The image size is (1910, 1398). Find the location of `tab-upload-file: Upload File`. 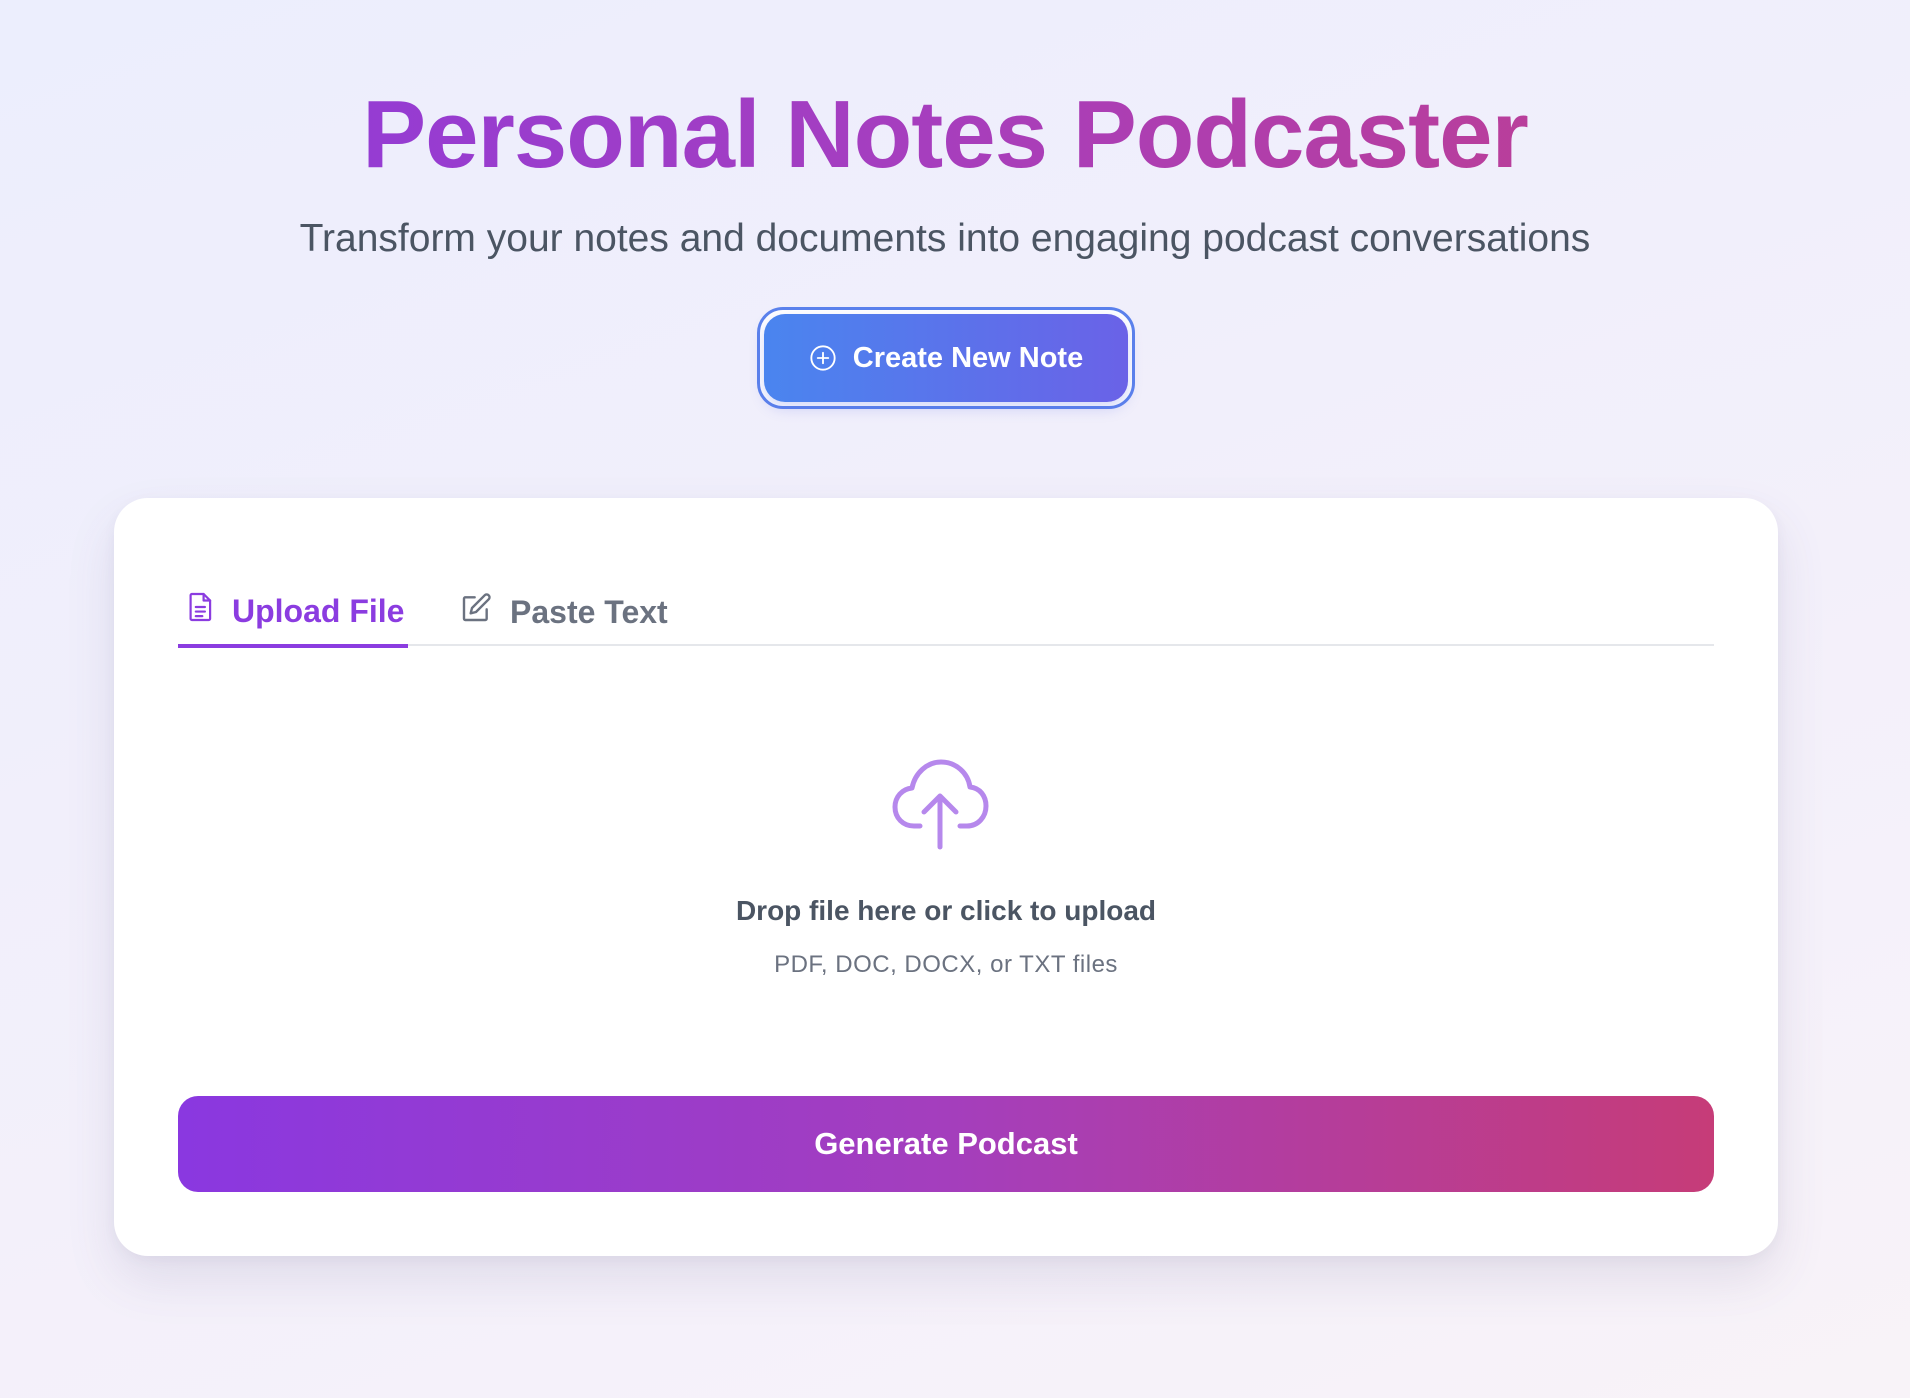

tab-upload-file: Upload File is located at coordinates (293, 613).